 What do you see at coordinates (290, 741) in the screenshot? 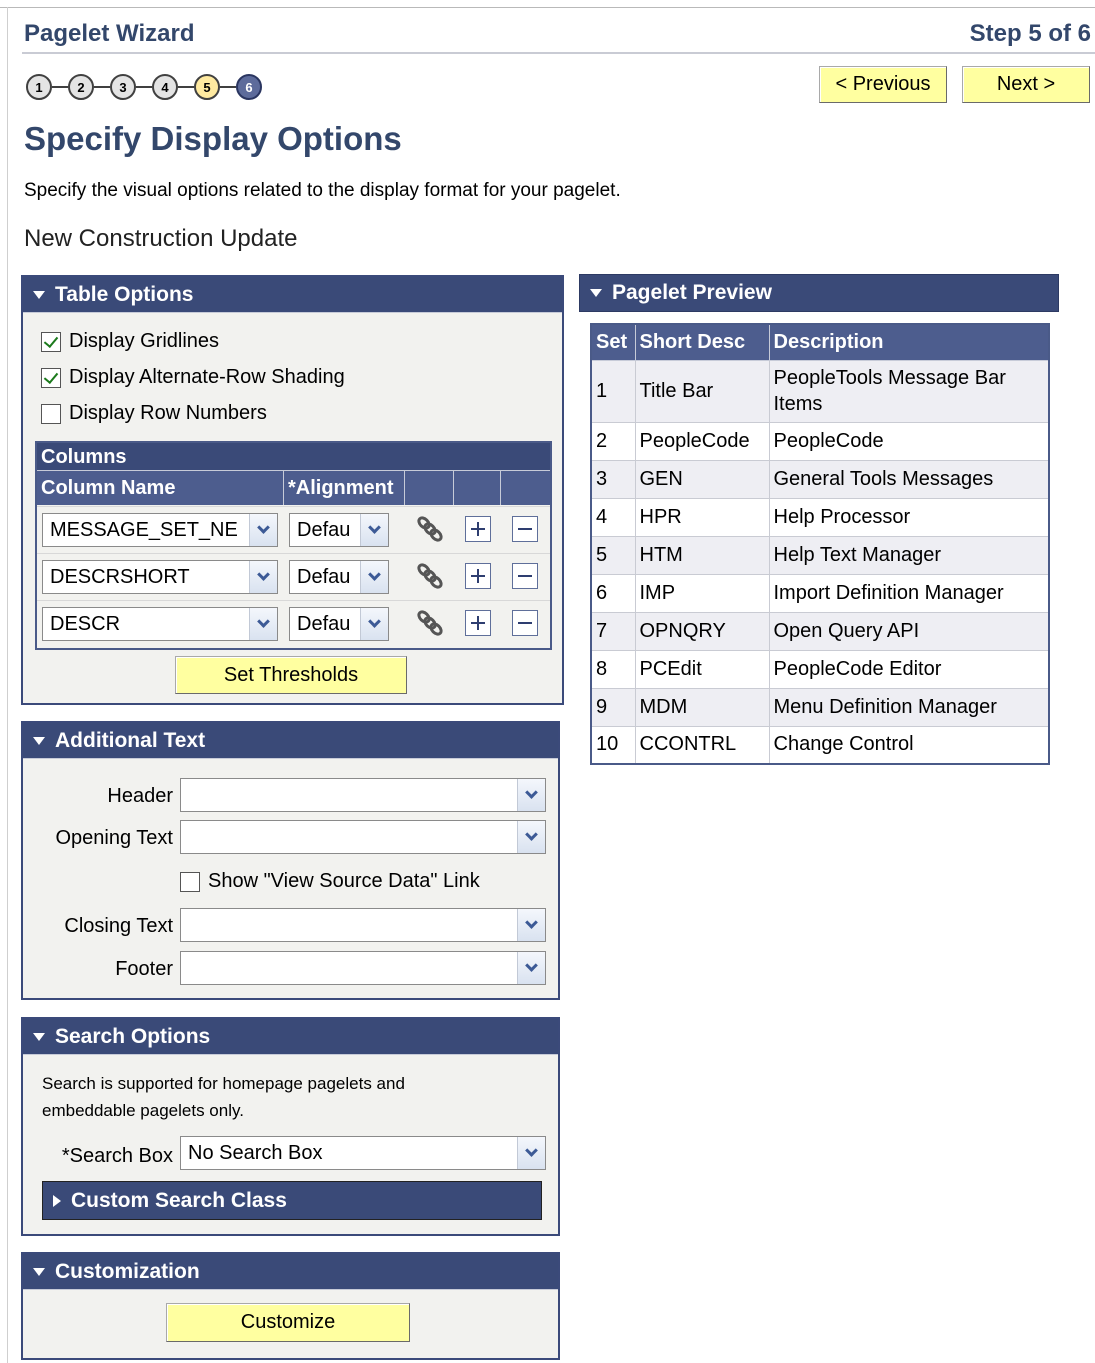
I see `additional-text-header: Additional Text` at bounding box center [290, 741].